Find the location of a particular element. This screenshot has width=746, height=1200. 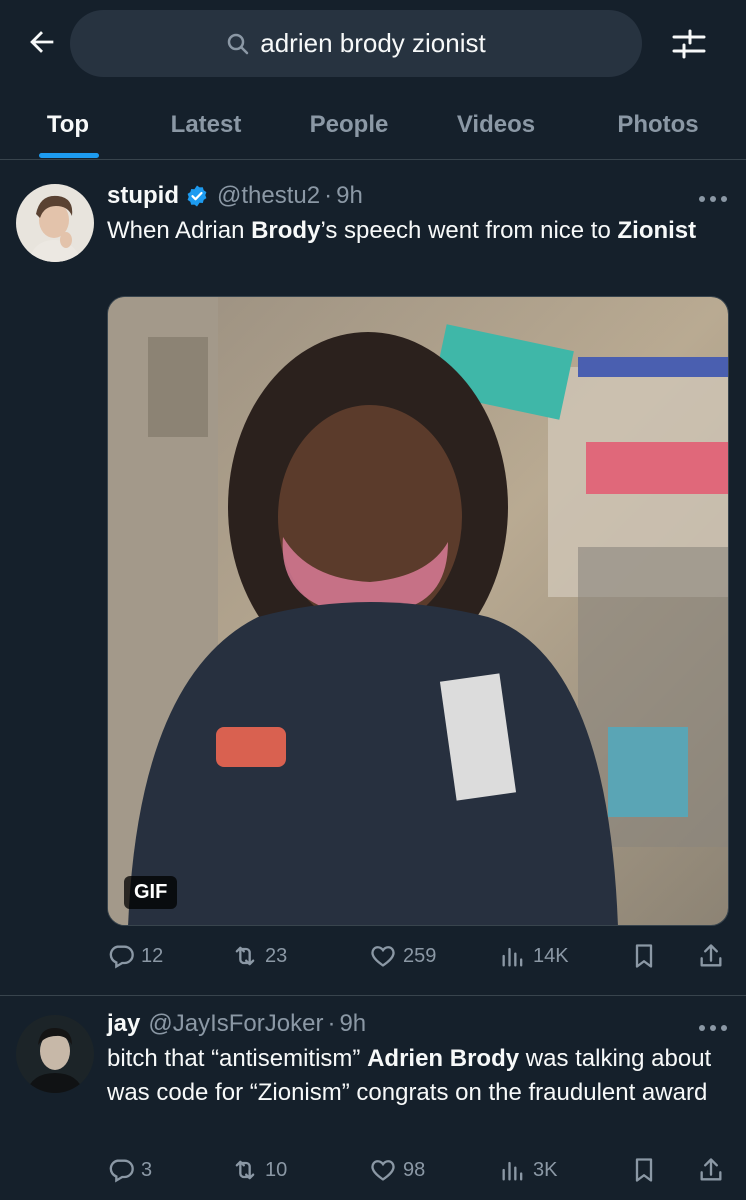

like-count: 98 is located at coordinates (414, 1169).